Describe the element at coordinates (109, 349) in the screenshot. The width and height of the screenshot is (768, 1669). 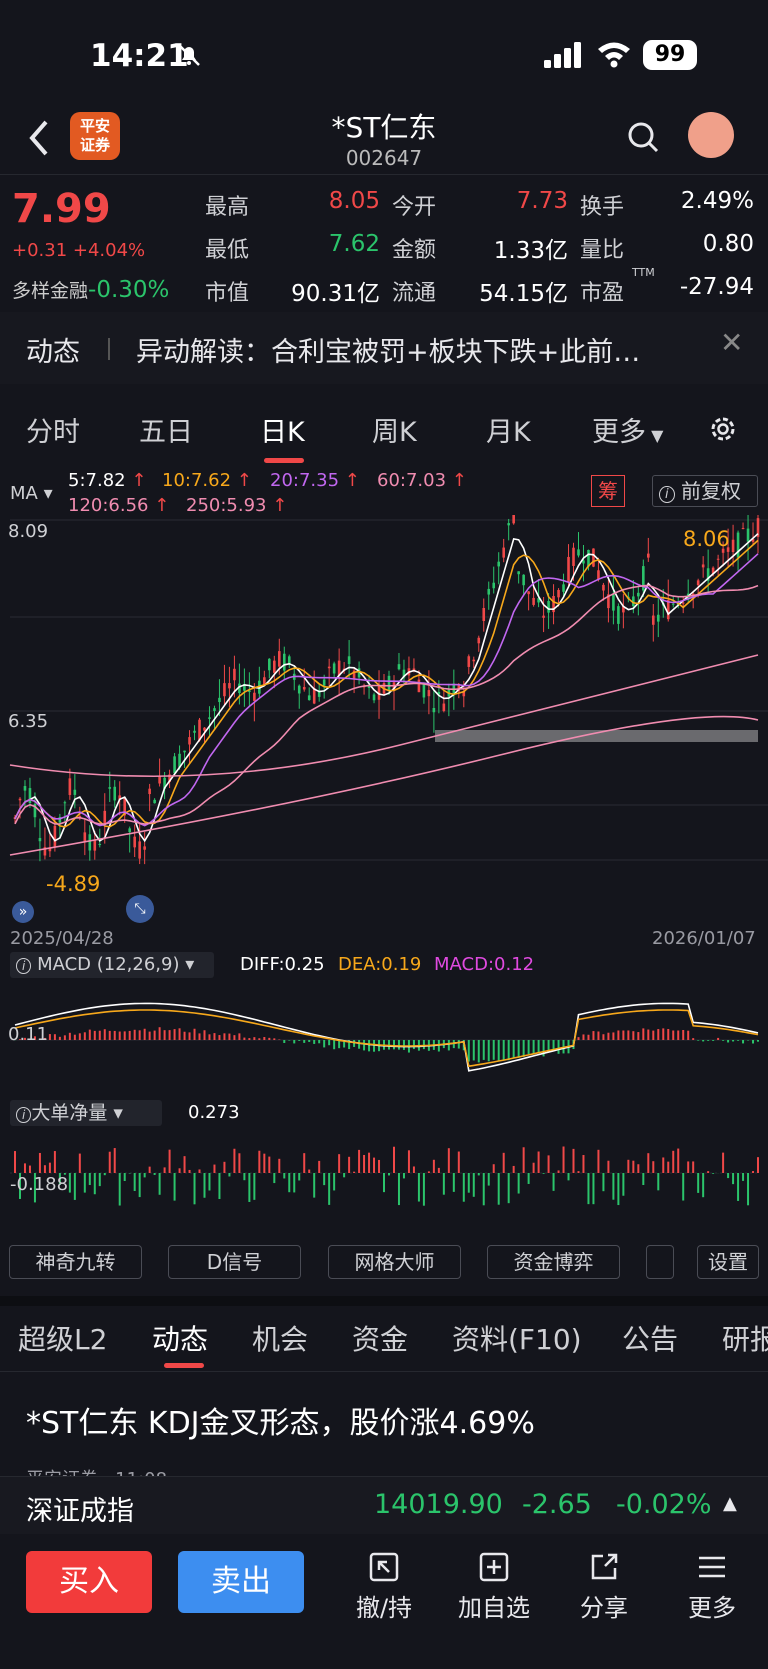
I see `news-divider` at that location.